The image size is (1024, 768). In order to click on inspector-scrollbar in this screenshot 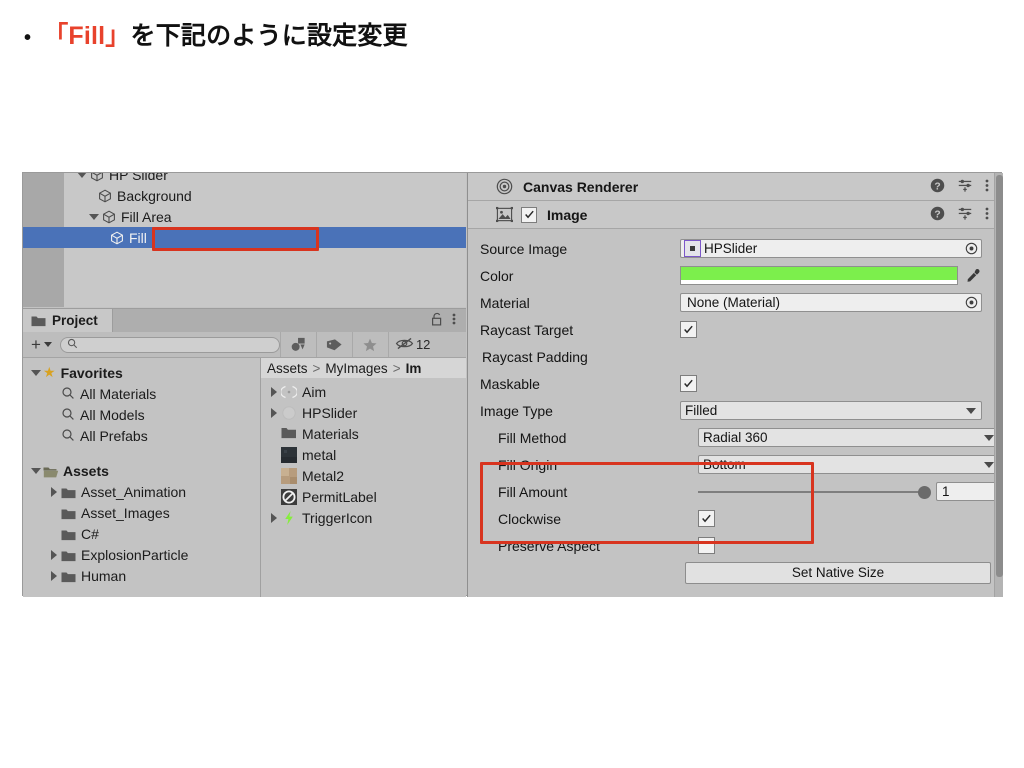, I will do `click(998, 385)`.